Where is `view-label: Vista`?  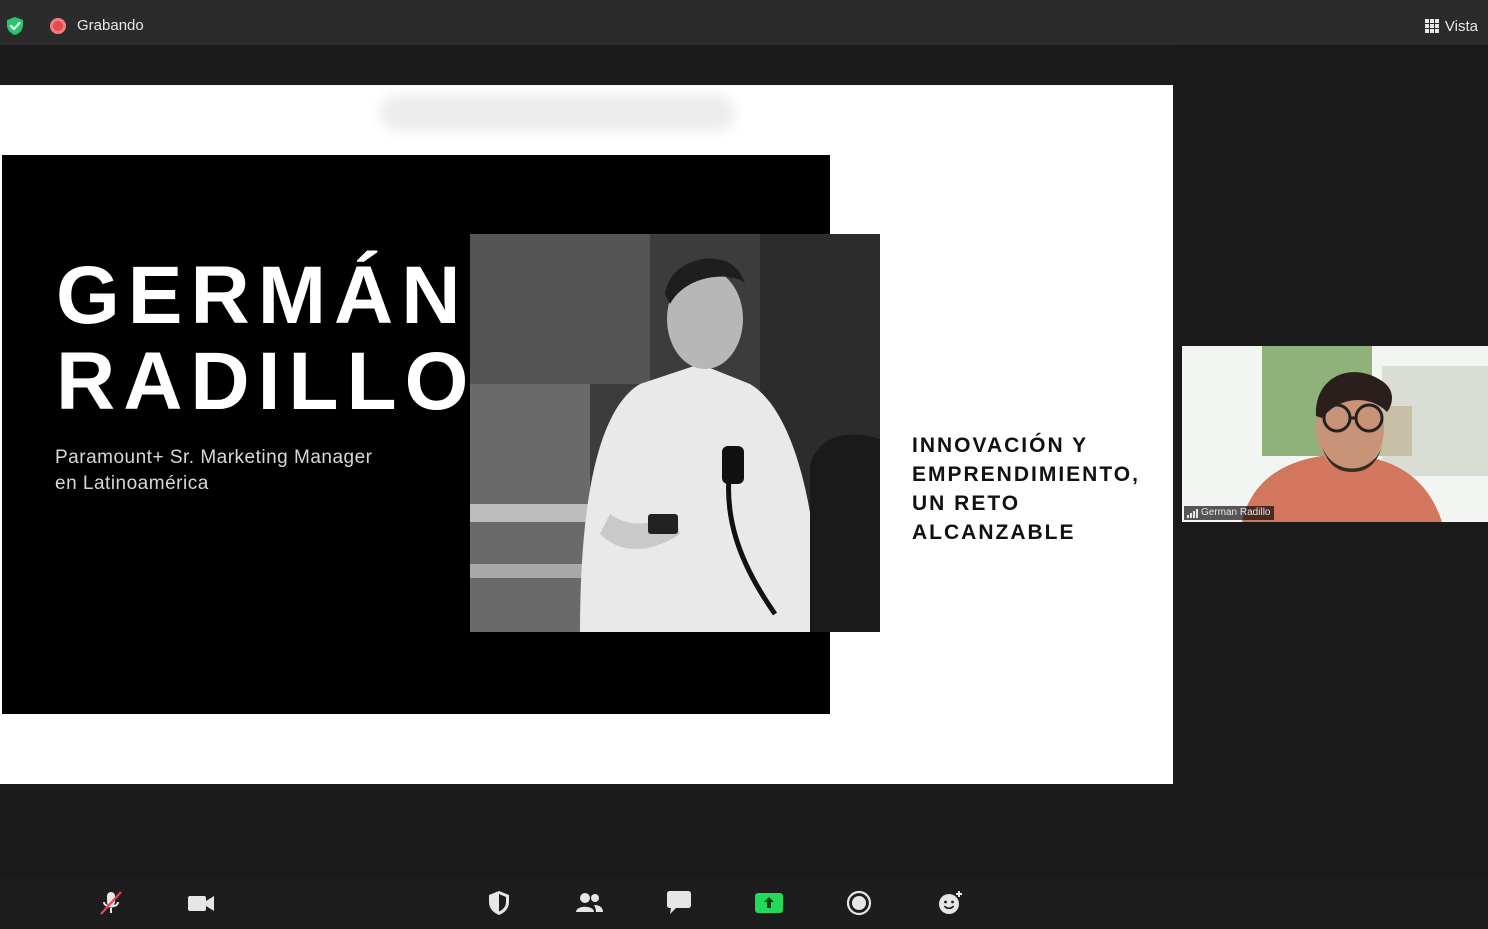
view-label: Vista is located at coordinates (1461, 26).